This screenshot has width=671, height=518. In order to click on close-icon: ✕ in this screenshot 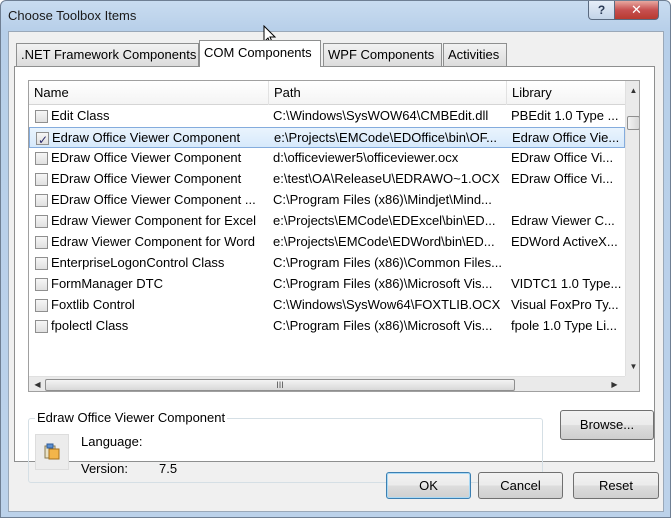, I will do `click(636, 9)`.